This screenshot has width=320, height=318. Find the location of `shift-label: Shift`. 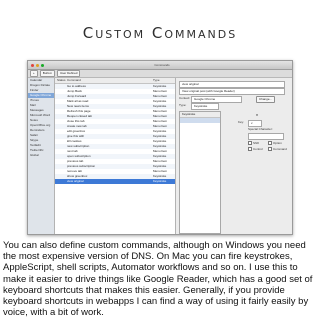

shift-label: Shift is located at coordinates (256, 143).